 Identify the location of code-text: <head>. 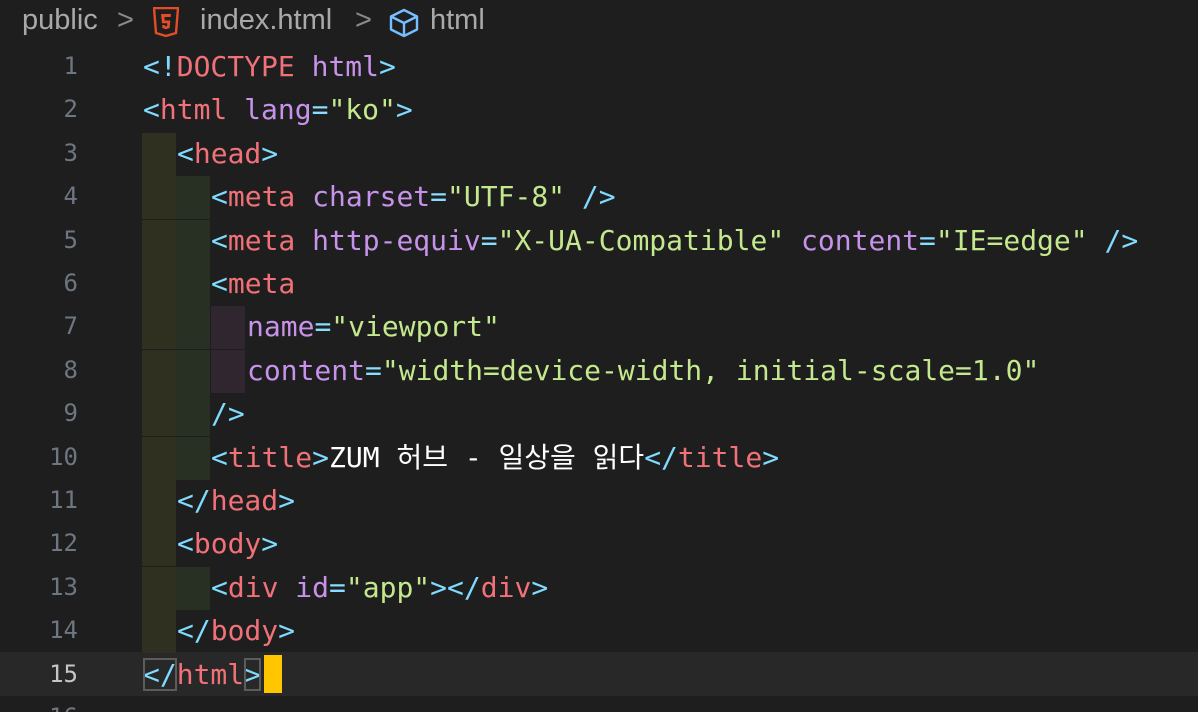
(227, 154).